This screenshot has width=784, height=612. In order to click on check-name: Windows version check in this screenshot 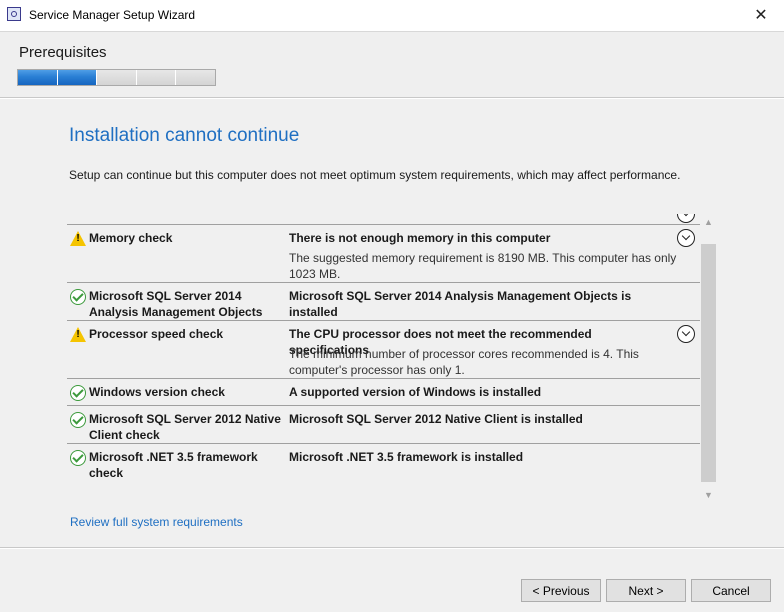, I will do `click(157, 392)`.